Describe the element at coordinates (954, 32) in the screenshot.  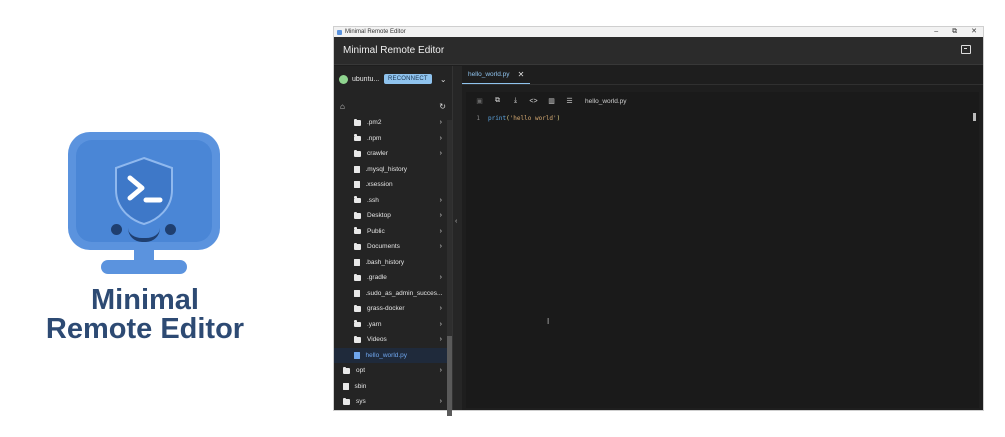
I see `maximize-button: ⧉` at that location.